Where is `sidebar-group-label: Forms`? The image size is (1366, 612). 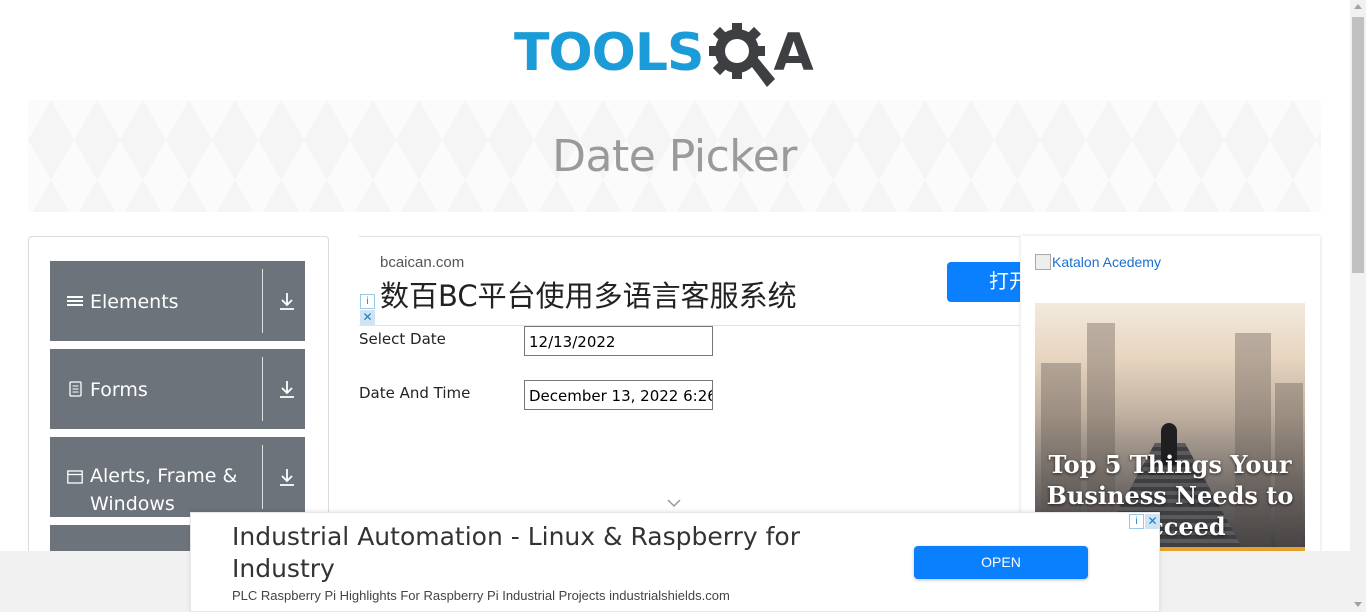
sidebar-group-label: Forms is located at coordinates (119, 390).